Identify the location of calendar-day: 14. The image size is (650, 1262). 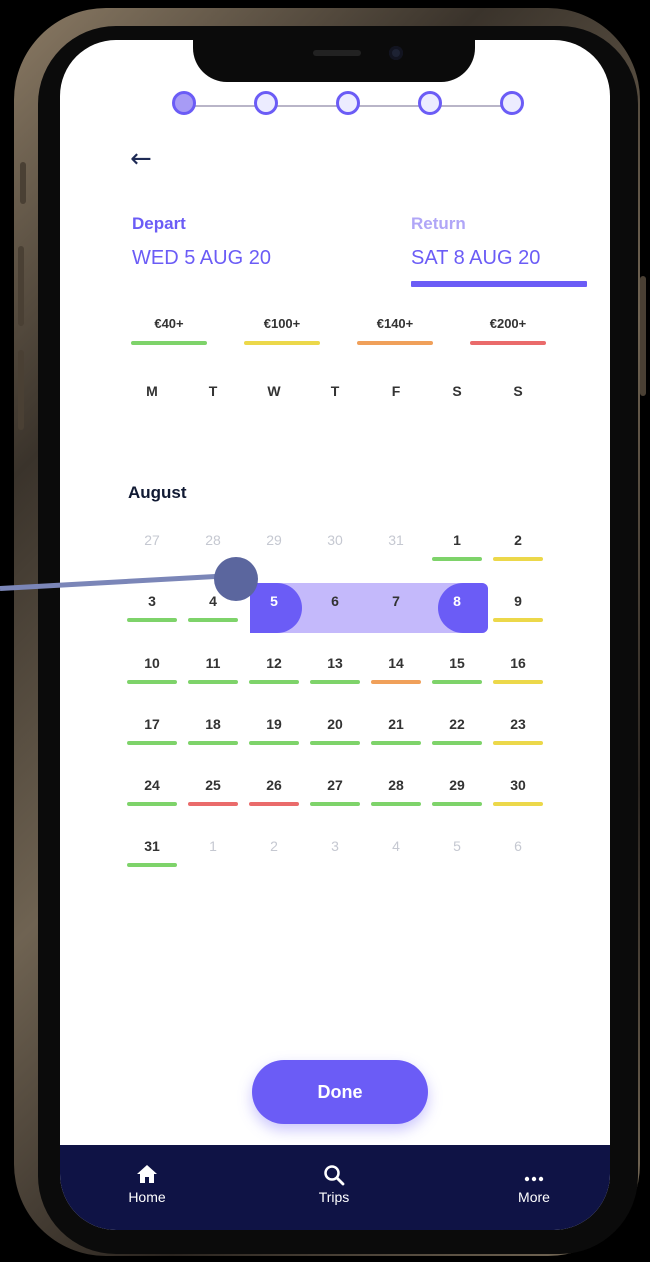
(396, 670).